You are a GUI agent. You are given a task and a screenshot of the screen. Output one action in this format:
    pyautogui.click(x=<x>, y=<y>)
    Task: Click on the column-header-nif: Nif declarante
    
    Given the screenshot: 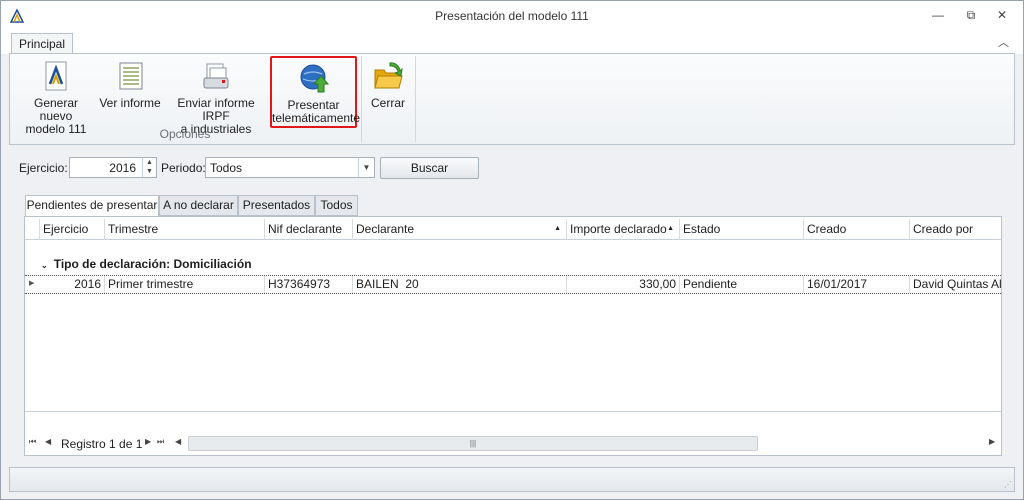 What is the action you would take?
    pyautogui.click(x=309, y=229)
    